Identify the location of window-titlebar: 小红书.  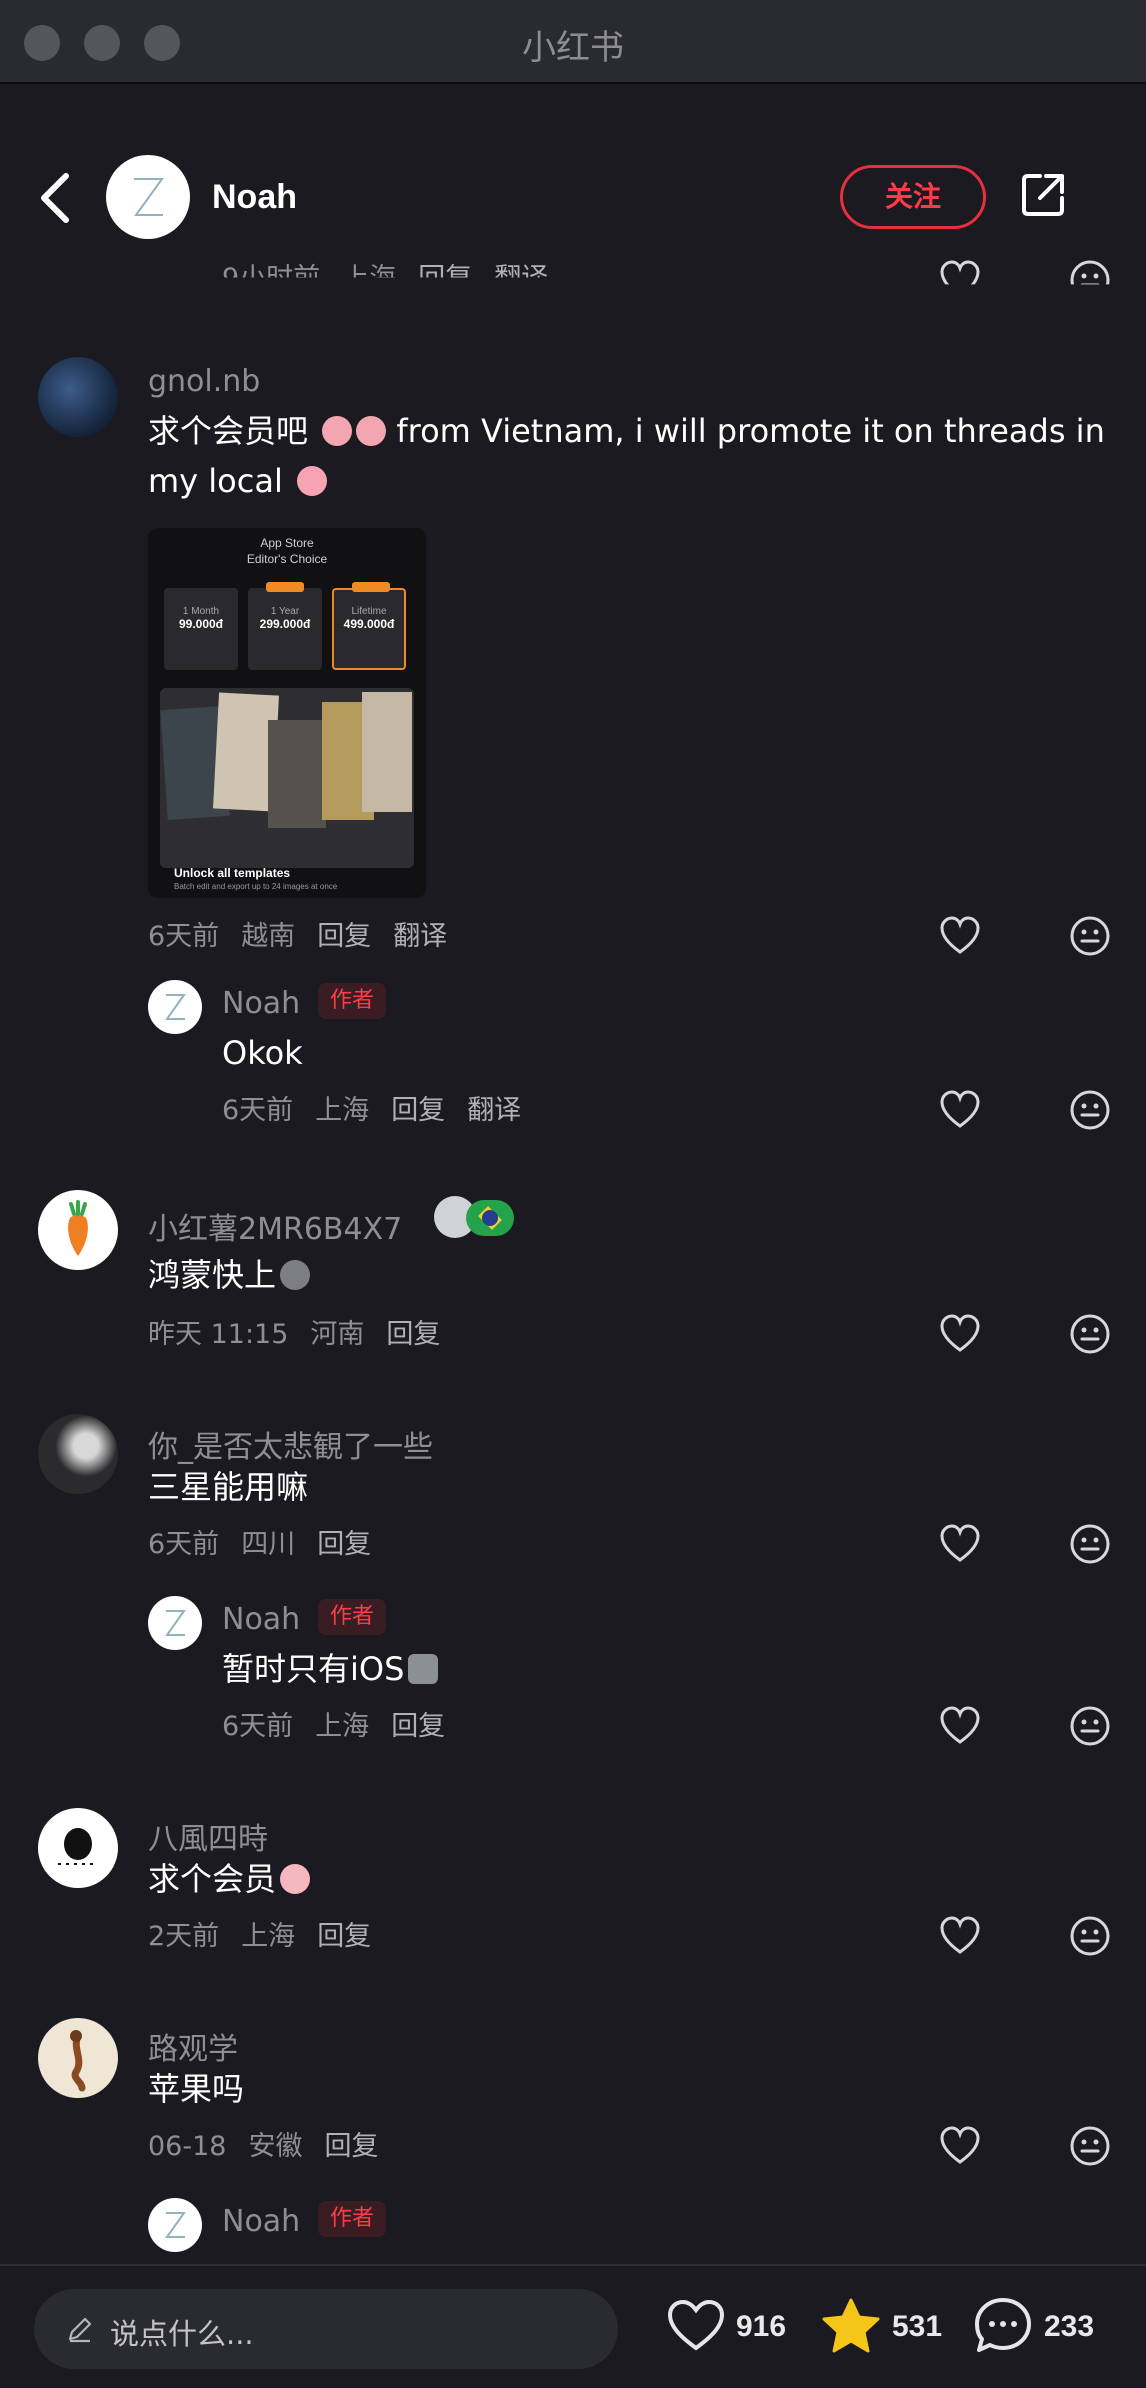
(573, 42).